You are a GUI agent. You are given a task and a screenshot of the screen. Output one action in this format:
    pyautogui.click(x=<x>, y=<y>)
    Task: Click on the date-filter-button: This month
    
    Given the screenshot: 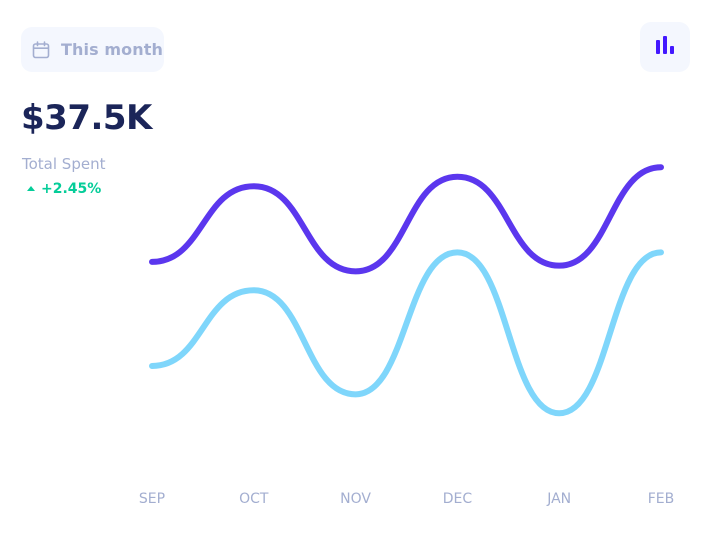 What is the action you would take?
    pyautogui.click(x=92, y=49)
    